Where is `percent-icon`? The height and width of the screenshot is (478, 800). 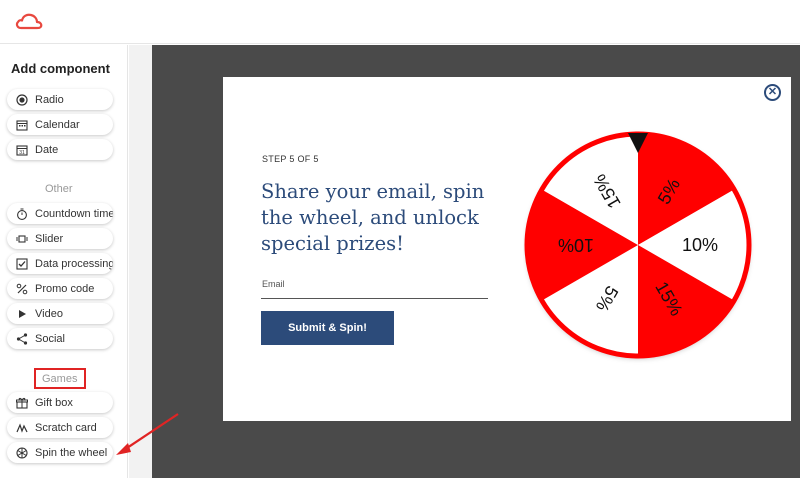
percent-icon is located at coordinates (22, 289).